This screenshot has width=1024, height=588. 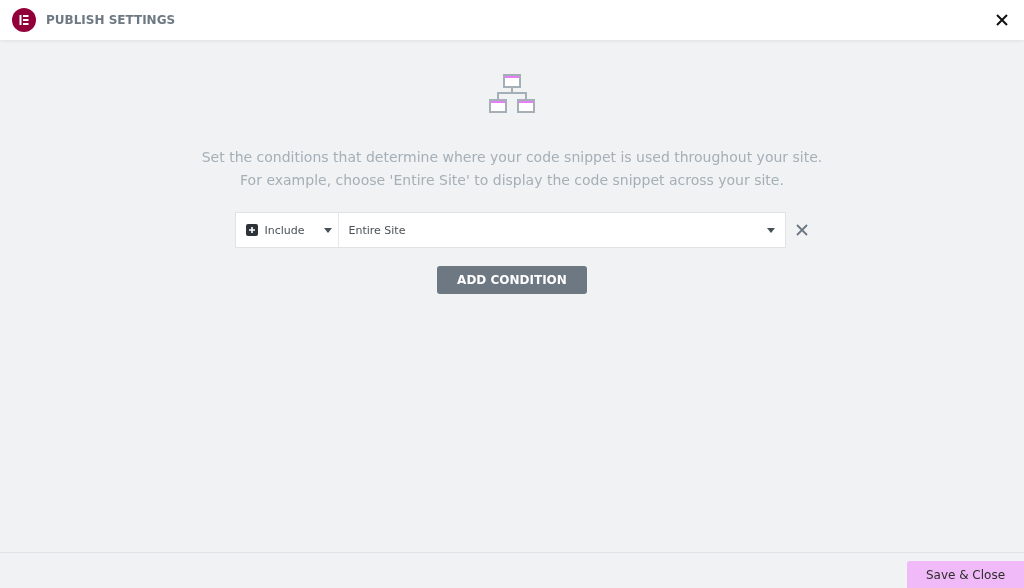 I want to click on sitemap-icon, so click(x=512, y=95).